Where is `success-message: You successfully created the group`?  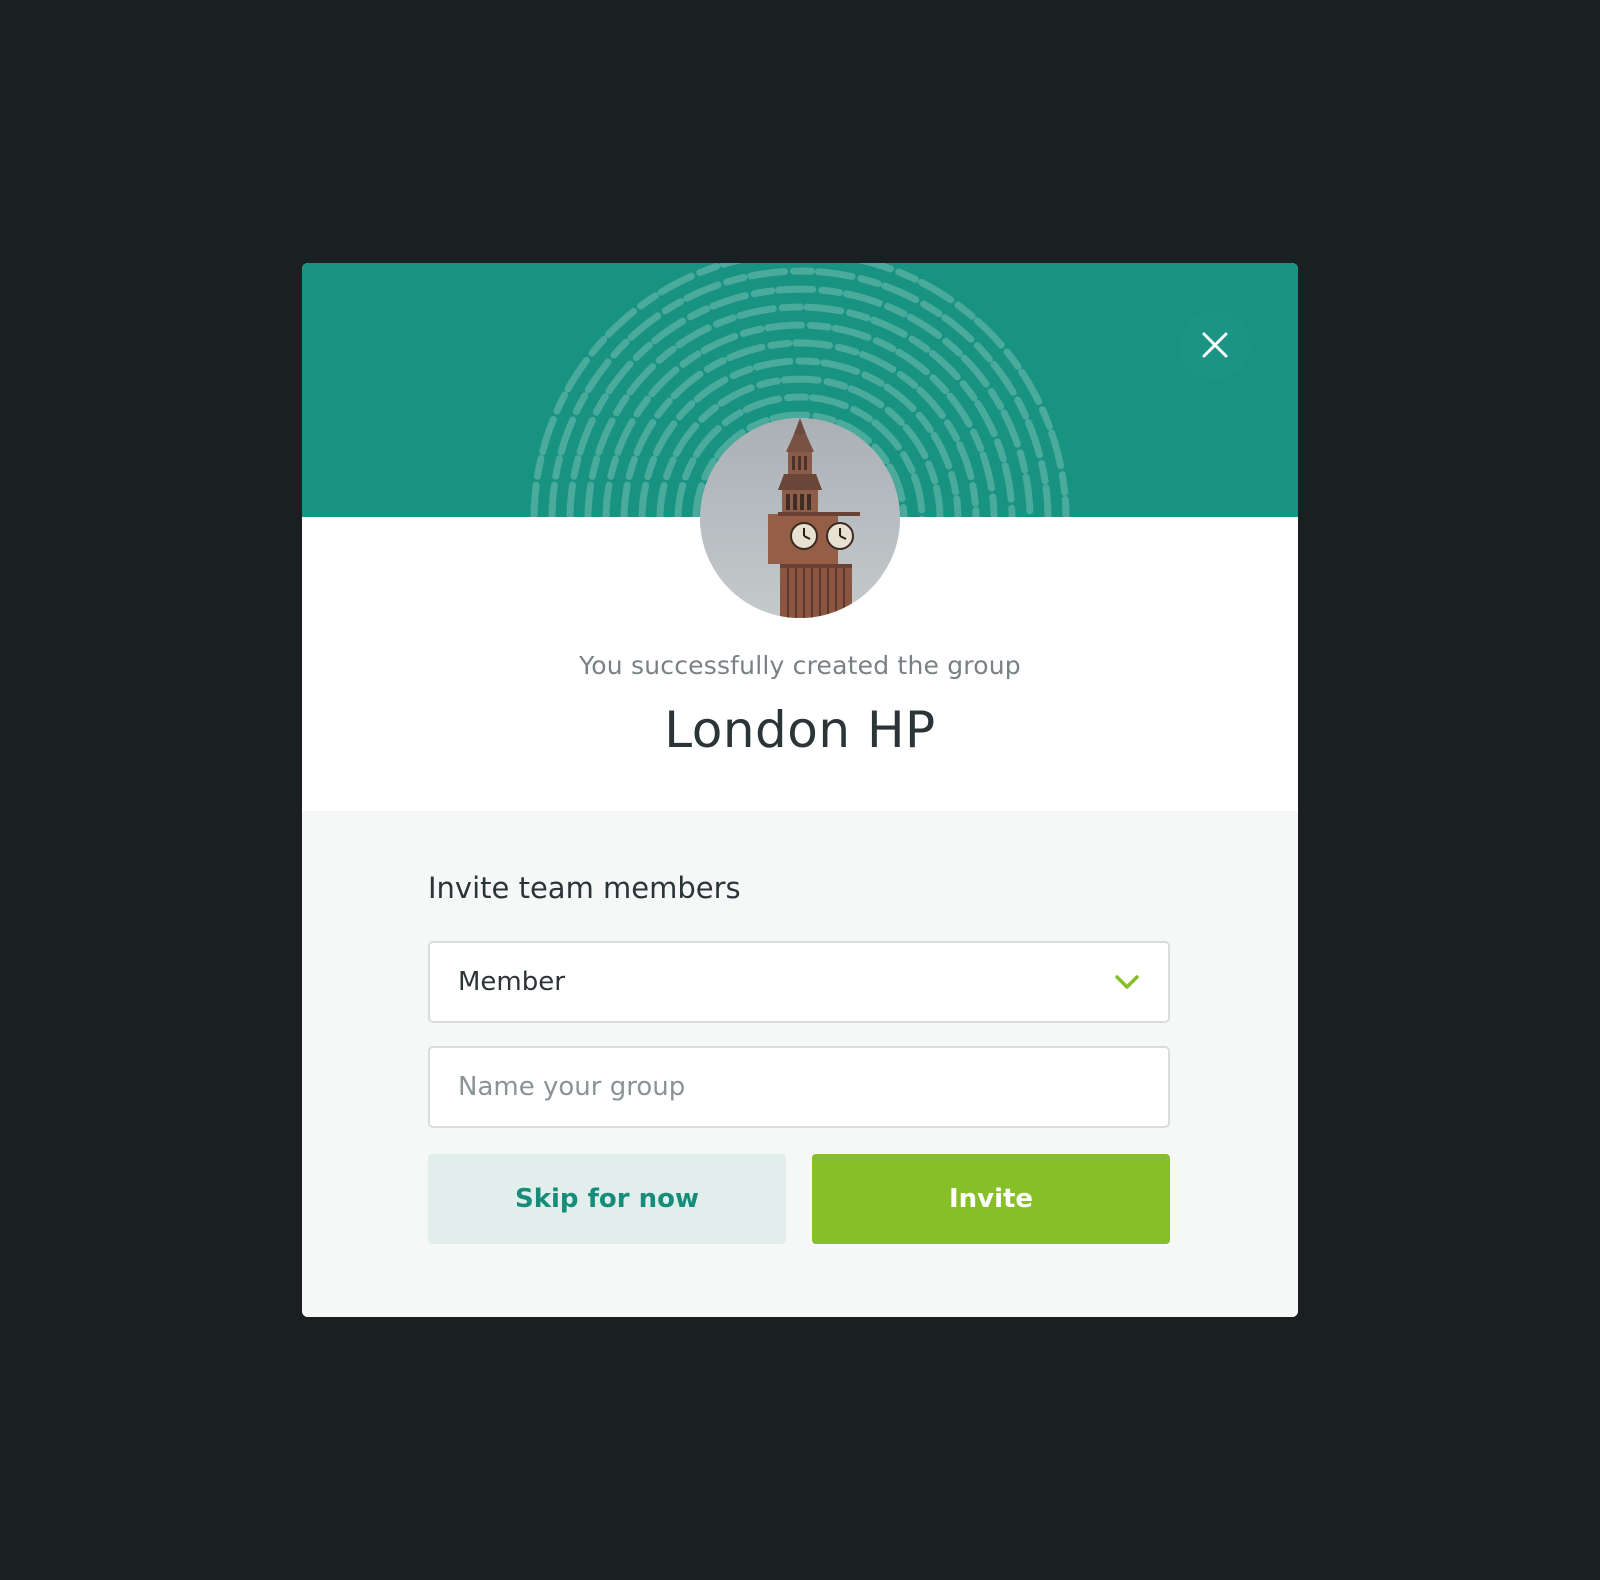
success-message: You successfully created the group is located at coordinates (800, 665).